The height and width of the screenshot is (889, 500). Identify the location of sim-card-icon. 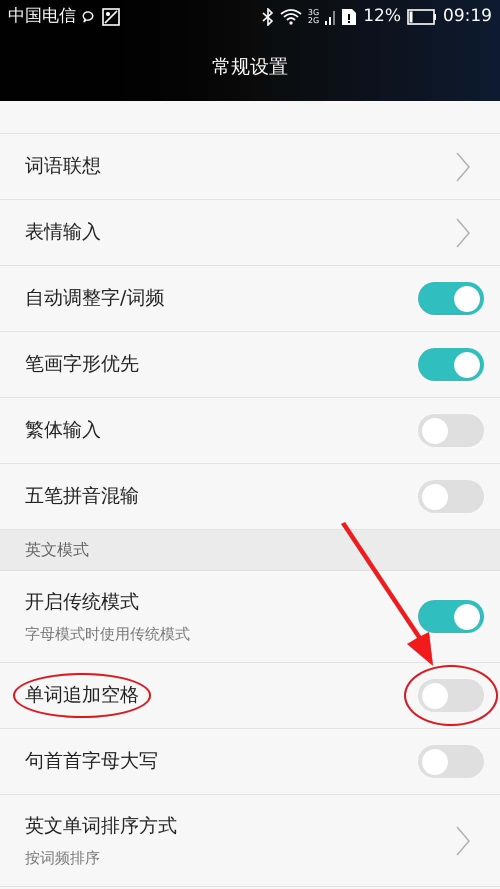
(349, 17).